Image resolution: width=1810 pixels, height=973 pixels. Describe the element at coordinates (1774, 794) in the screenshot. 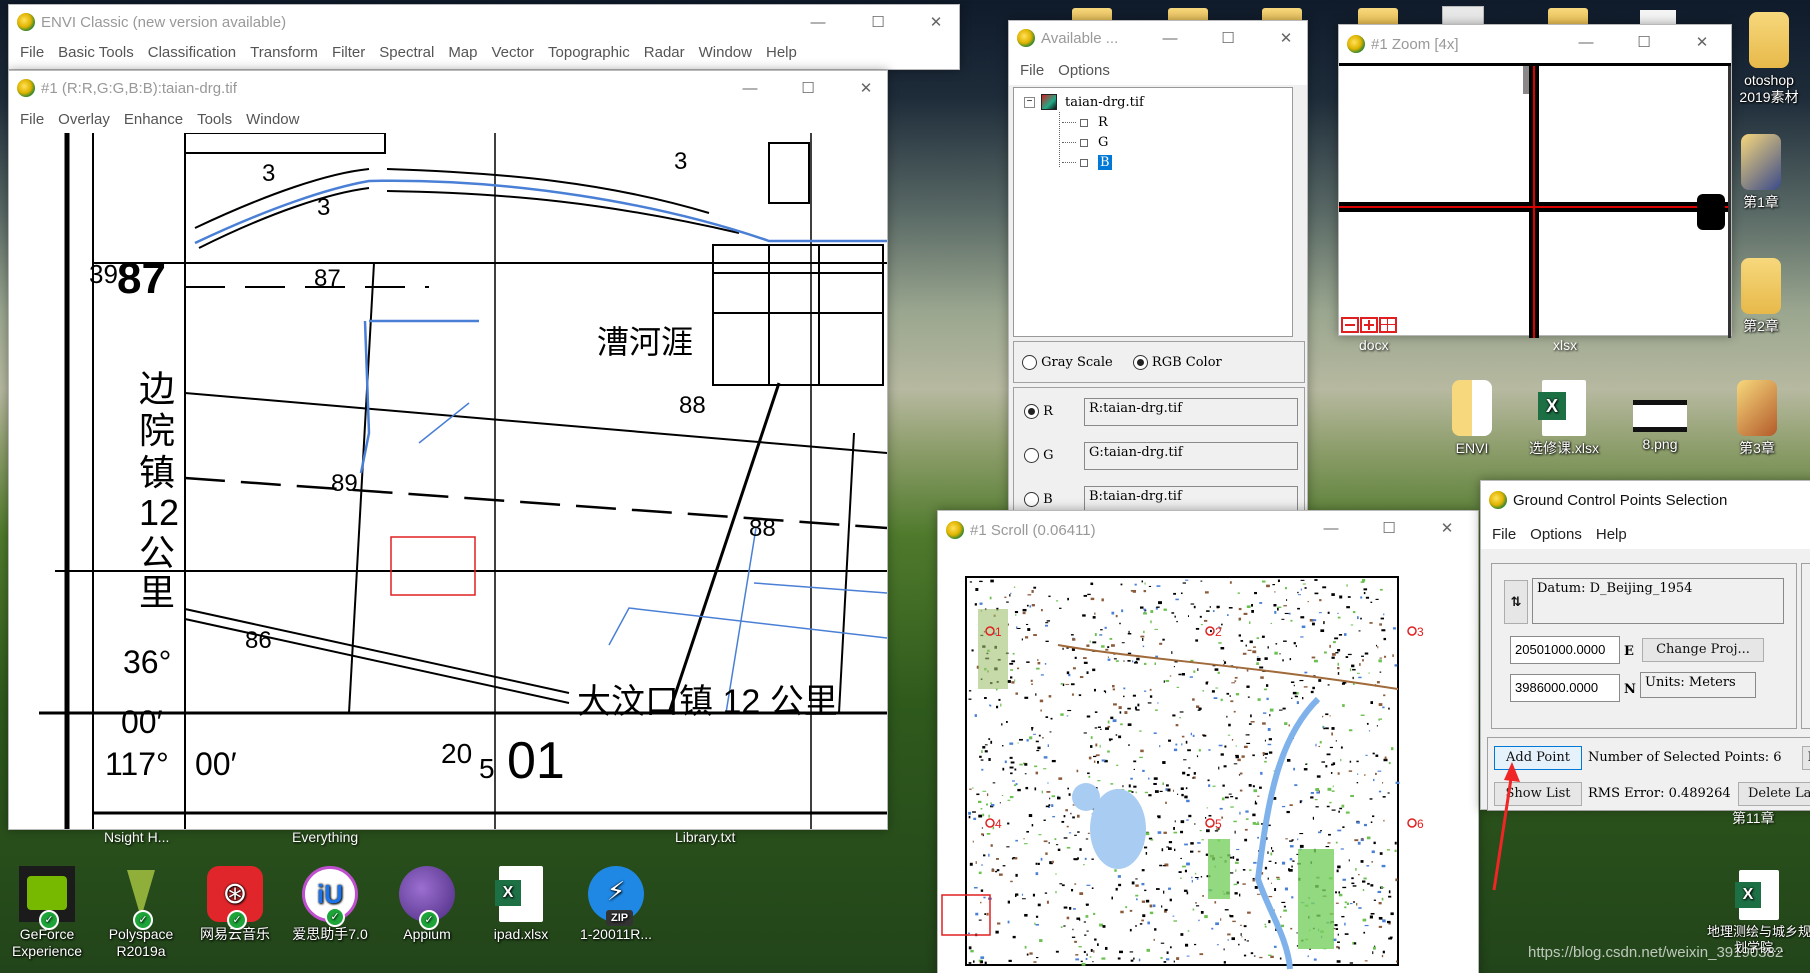

I see `delete-last-button: Delete Las` at that location.